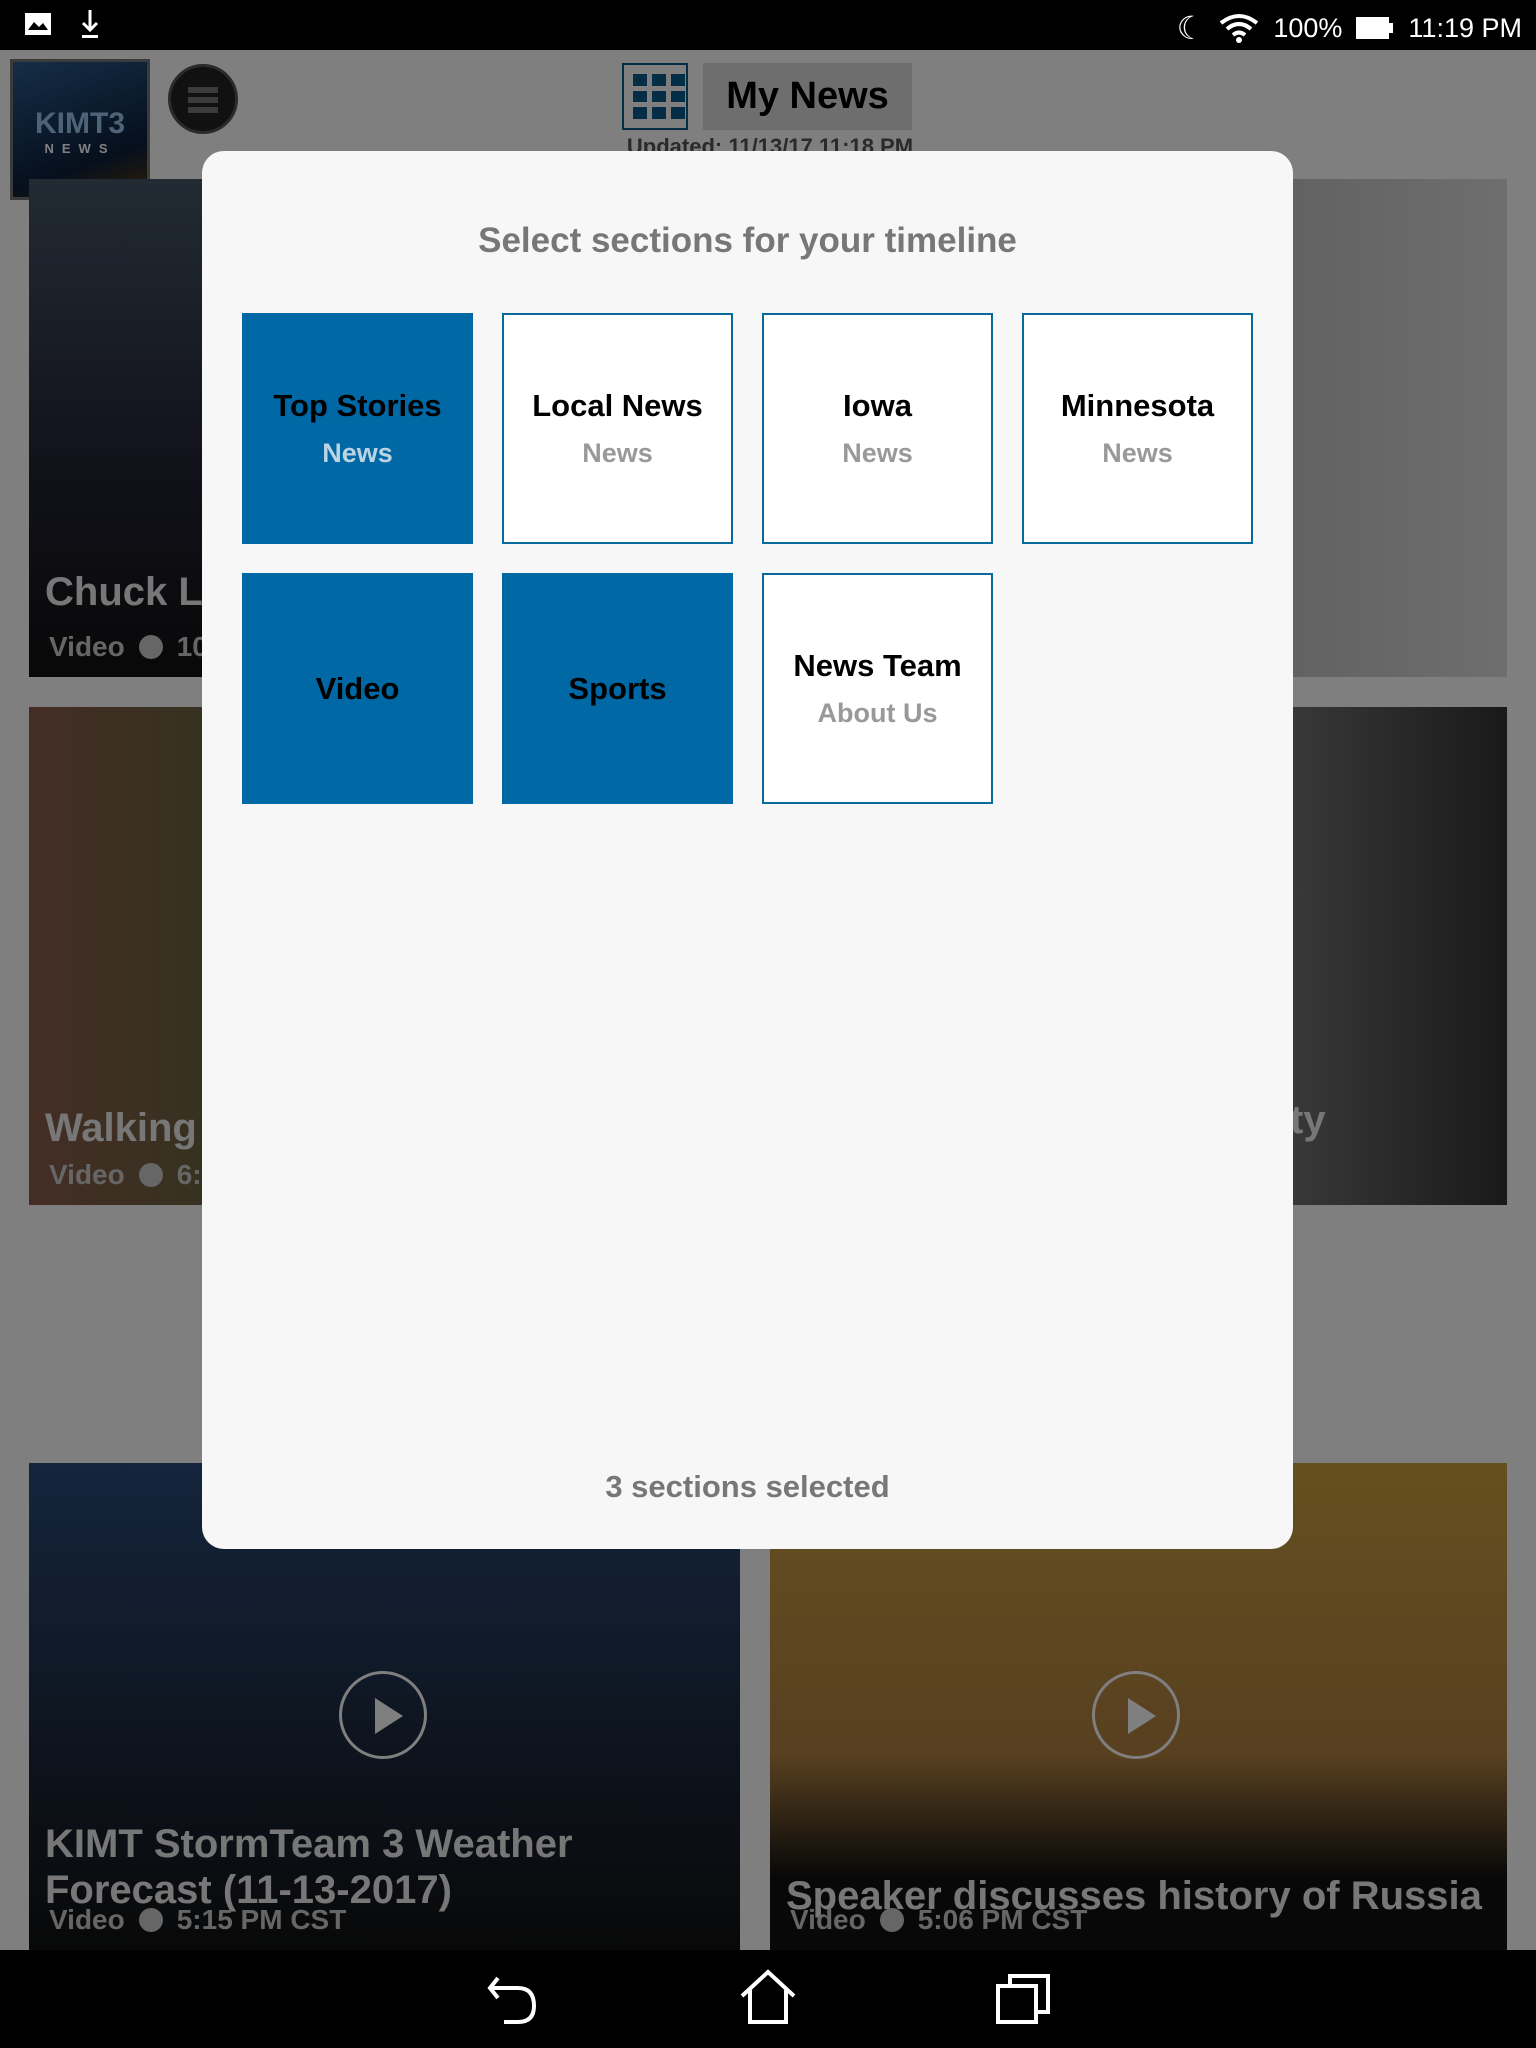 Image resolution: width=1536 pixels, height=2048 pixels. Describe the element at coordinates (1308, 27) in the screenshot. I see `battery-percent: 100%` at that location.